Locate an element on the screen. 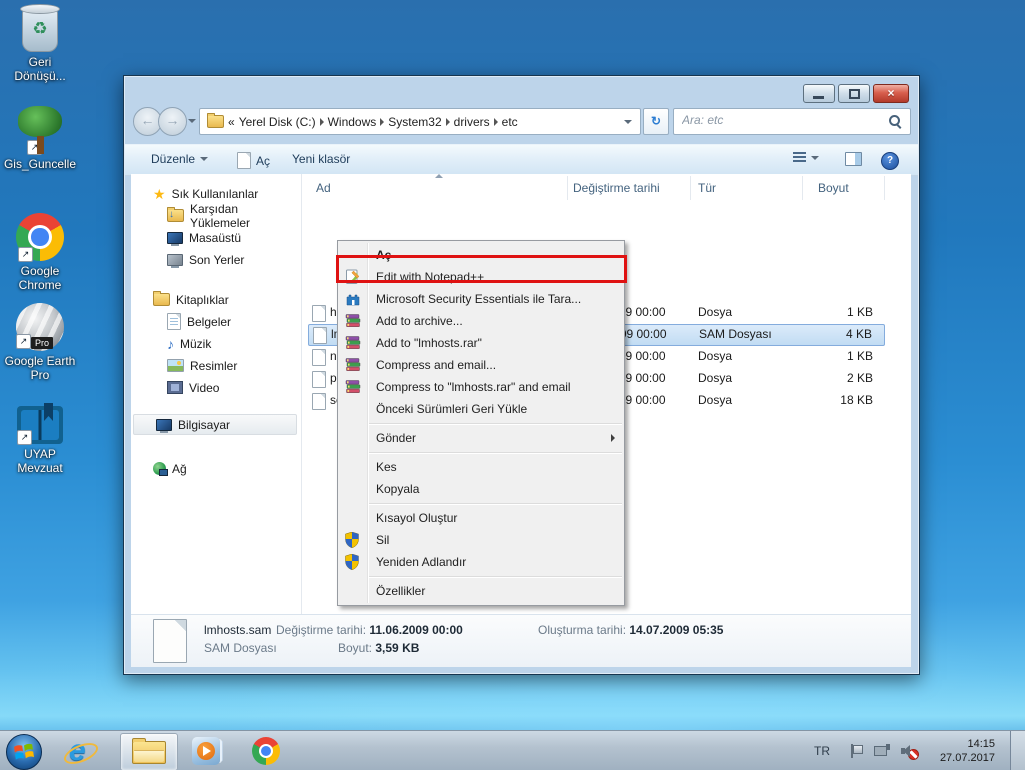 The width and height of the screenshot is (1025, 770). desktop-icon-label: Google Chrome is located at coordinates (40, 278).